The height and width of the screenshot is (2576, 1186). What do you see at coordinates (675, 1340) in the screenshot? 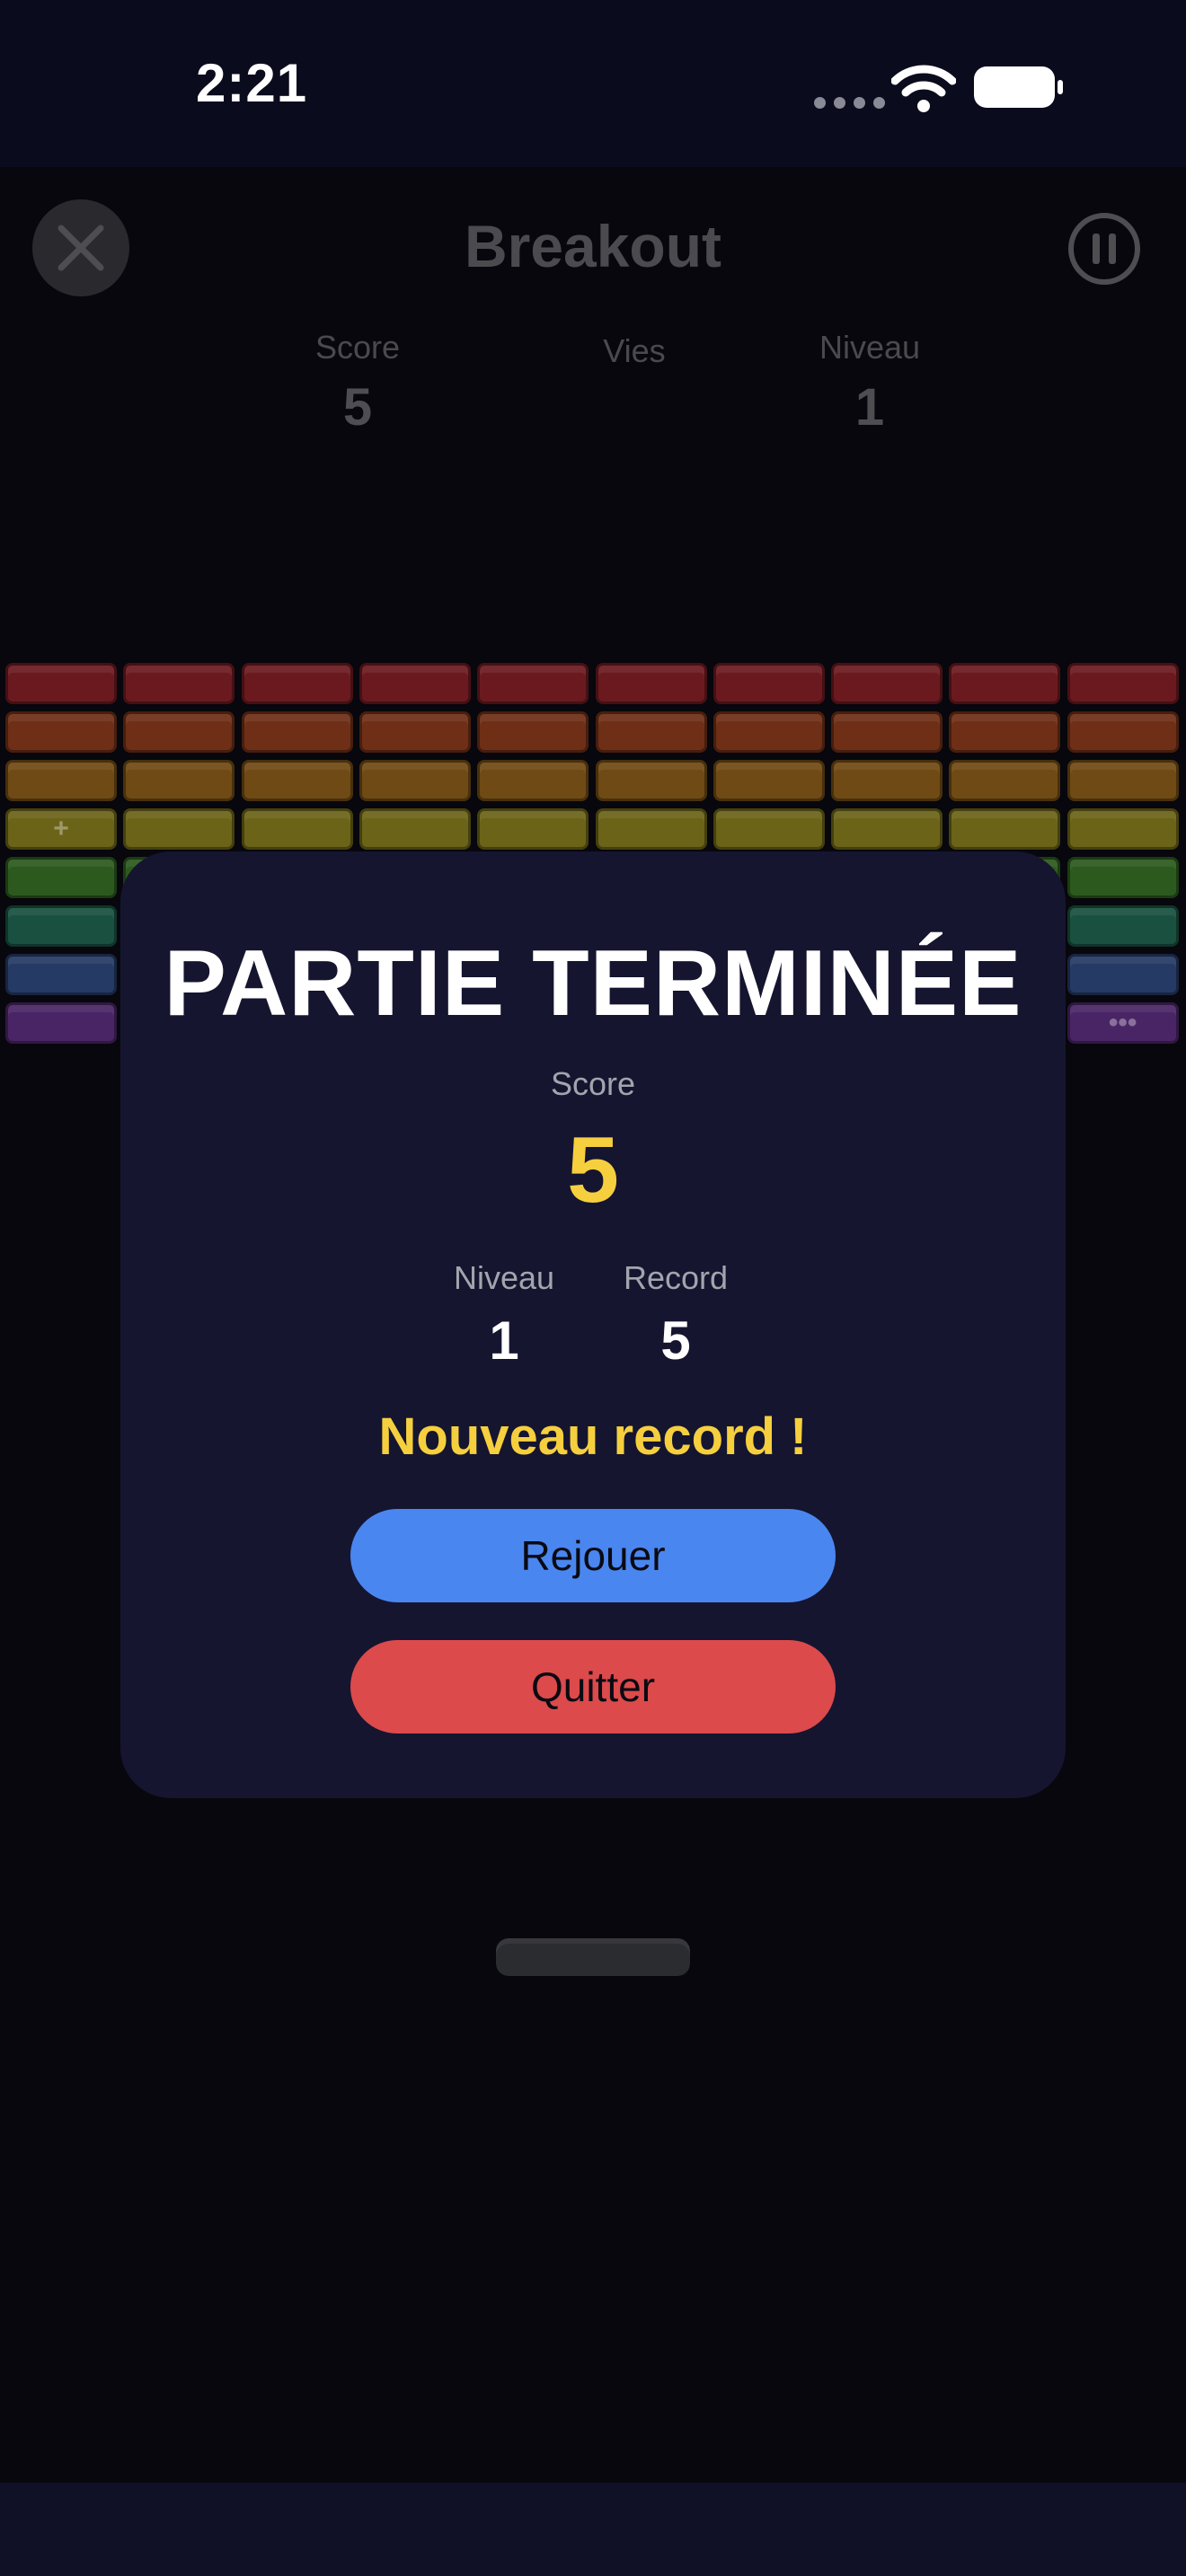
I see `record-value: 5` at bounding box center [675, 1340].